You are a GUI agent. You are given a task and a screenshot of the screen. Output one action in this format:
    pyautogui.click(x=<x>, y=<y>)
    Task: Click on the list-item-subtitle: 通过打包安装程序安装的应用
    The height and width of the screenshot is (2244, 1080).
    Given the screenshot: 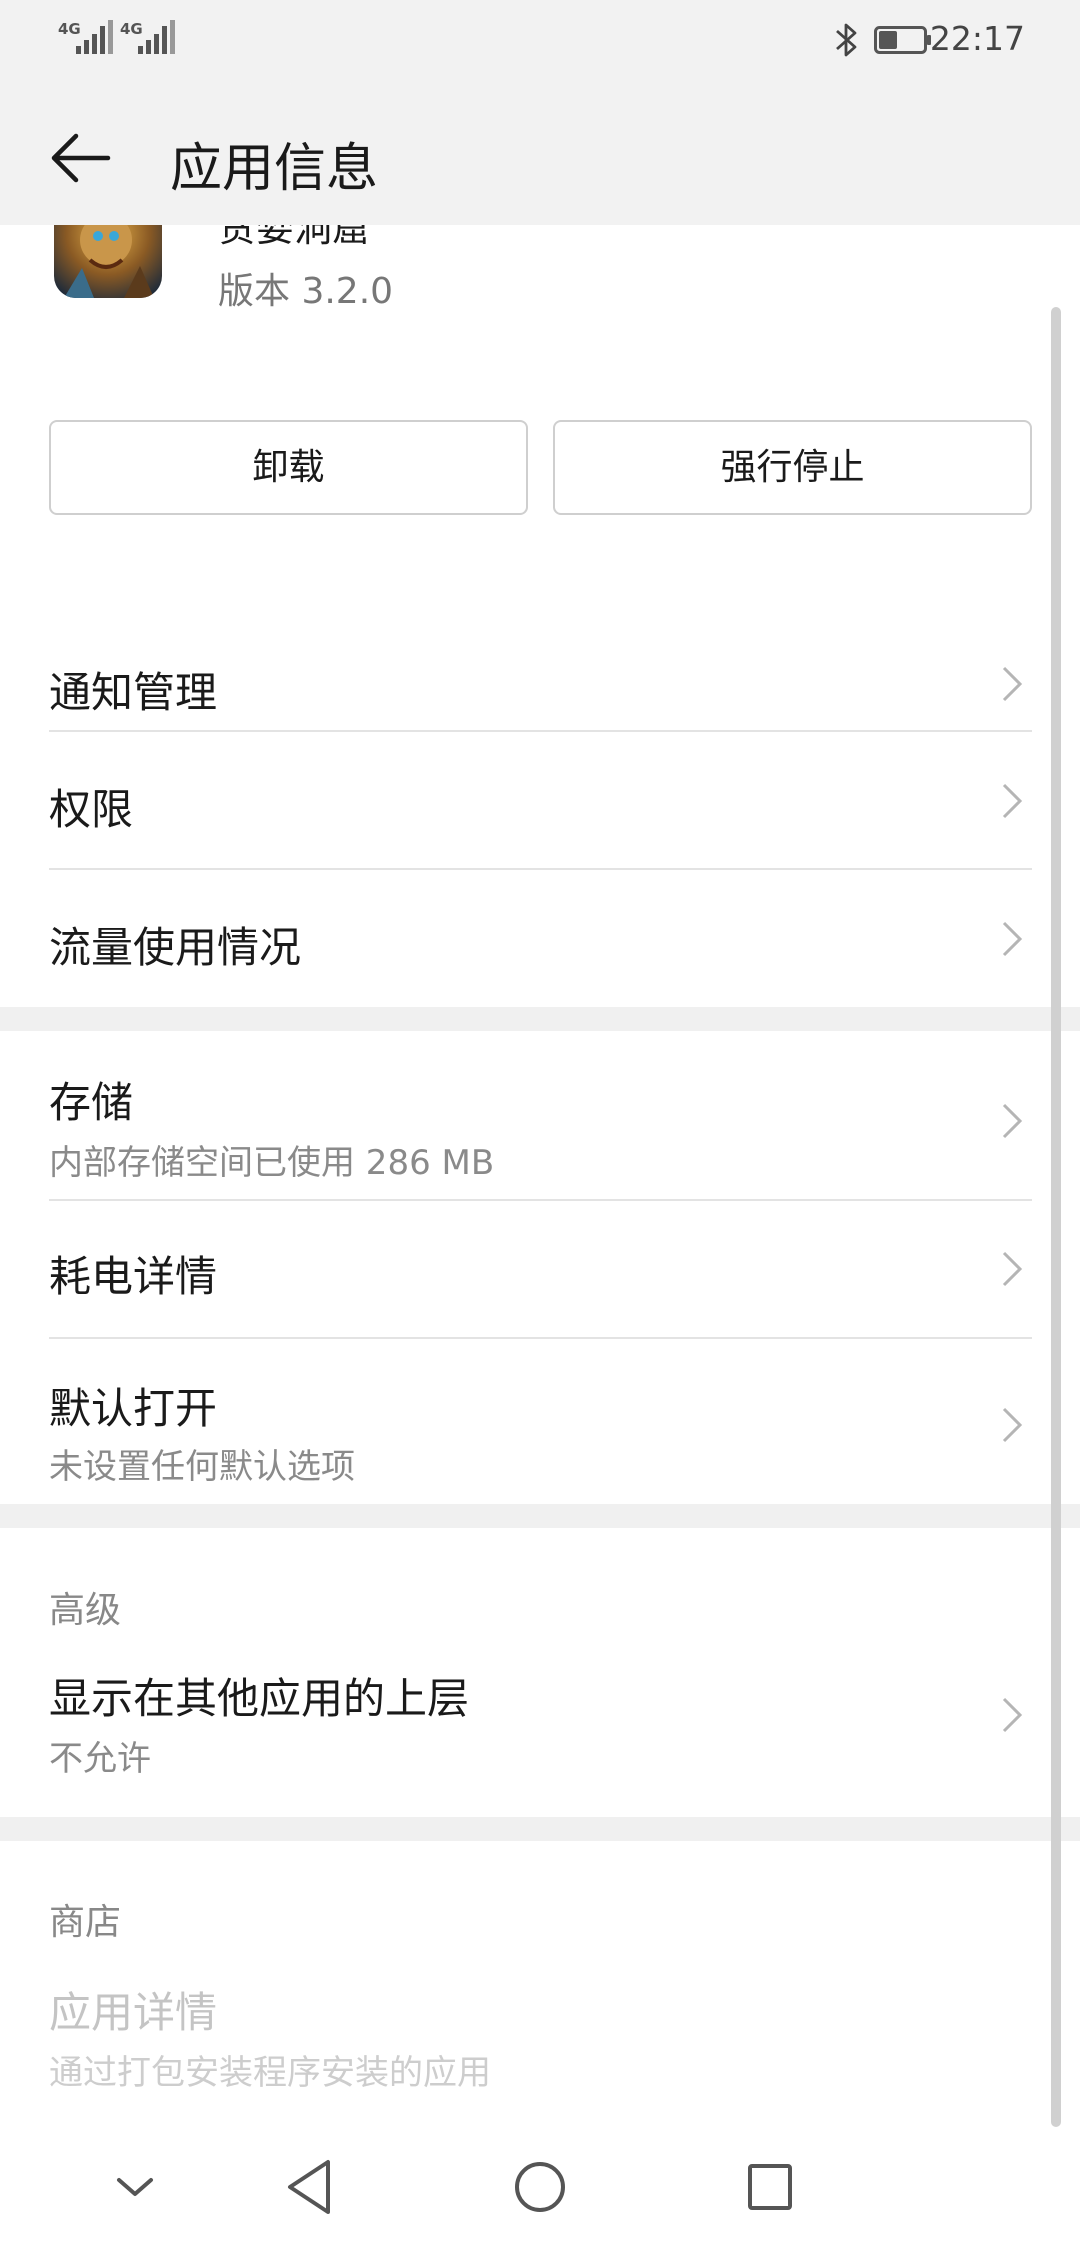 What is the action you would take?
    pyautogui.click(x=270, y=2073)
    